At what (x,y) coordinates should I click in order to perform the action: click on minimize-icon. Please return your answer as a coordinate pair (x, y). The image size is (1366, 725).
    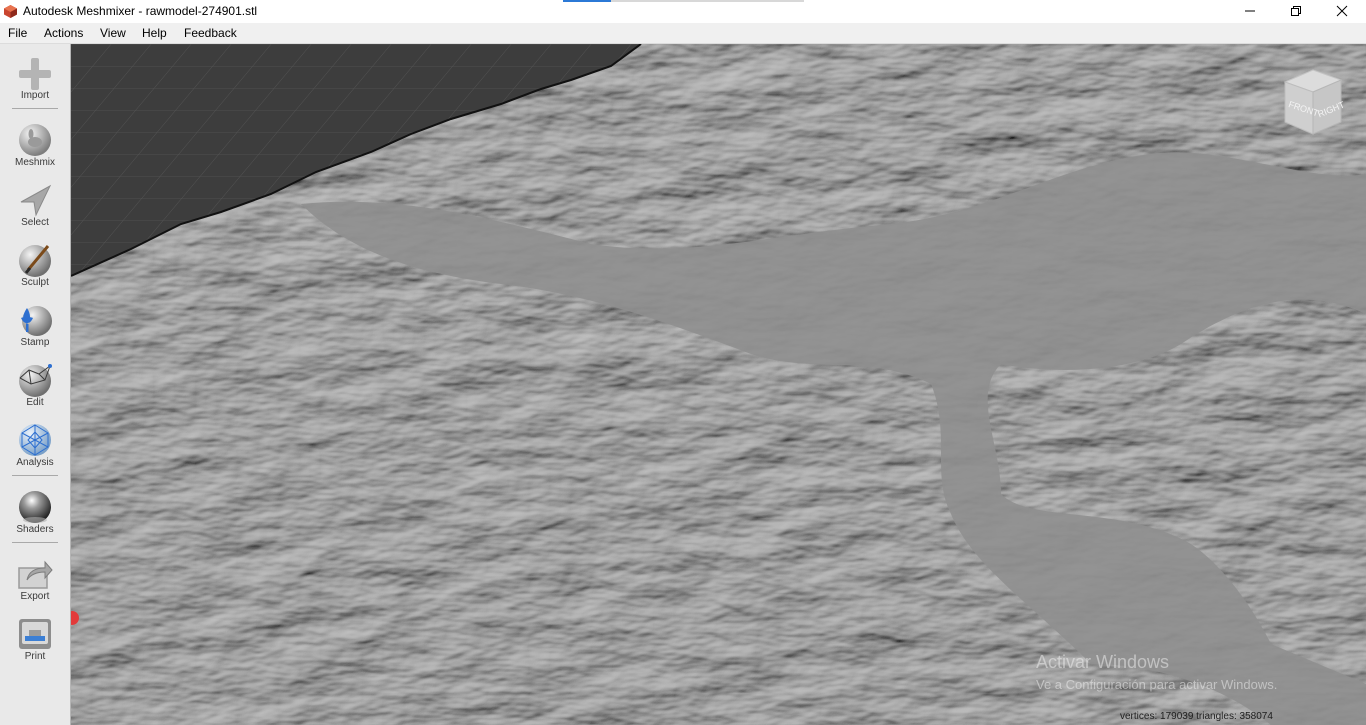
    Looking at the image, I should click on (1250, 11).